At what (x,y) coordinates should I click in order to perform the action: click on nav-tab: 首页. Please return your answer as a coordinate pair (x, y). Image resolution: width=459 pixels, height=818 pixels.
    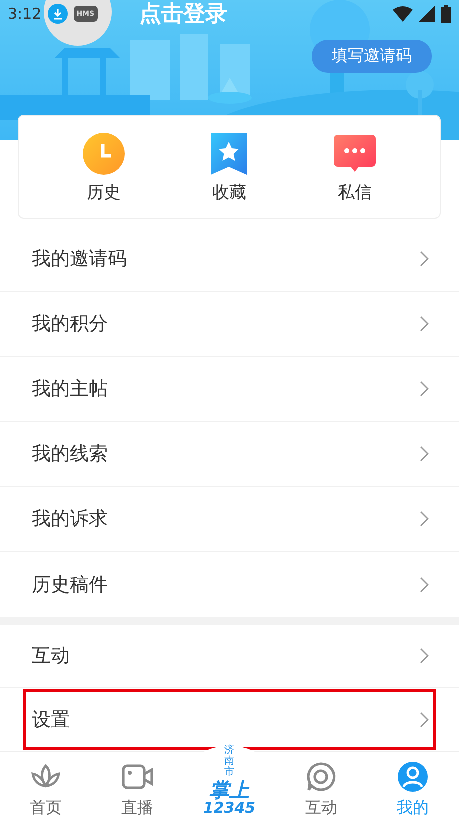
    Looking at the image, I should click on (46, 785).